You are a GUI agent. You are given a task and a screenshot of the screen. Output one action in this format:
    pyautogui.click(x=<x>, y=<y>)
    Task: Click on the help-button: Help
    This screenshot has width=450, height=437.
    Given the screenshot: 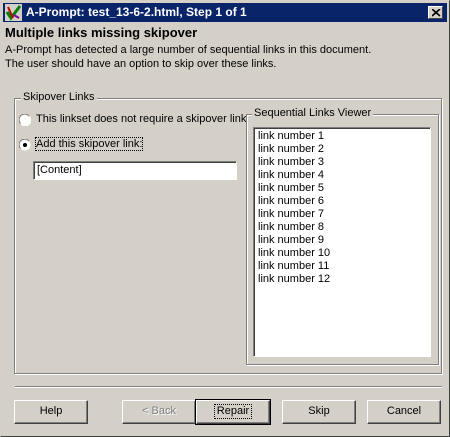 What is the action you would take?
    pyautogui.click(x=51, y=412)
    